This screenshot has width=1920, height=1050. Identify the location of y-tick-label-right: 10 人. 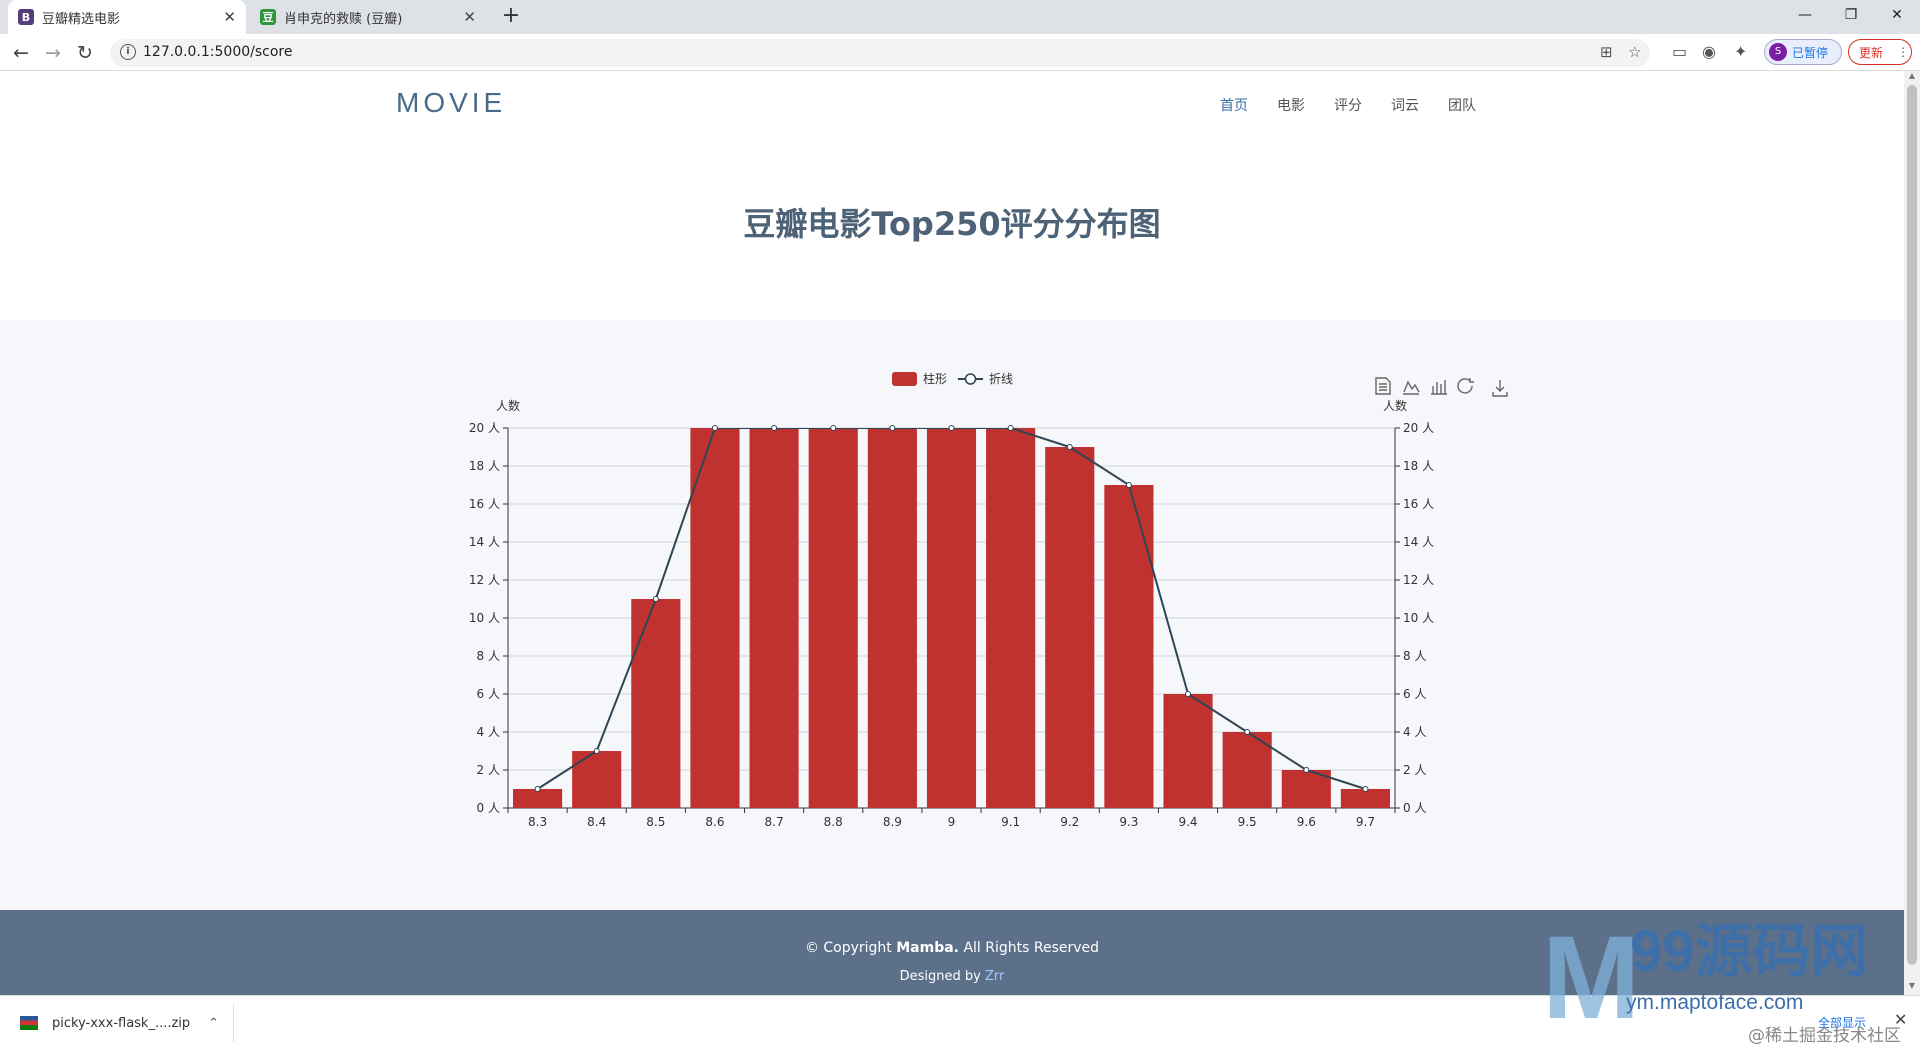
(1418, 618).